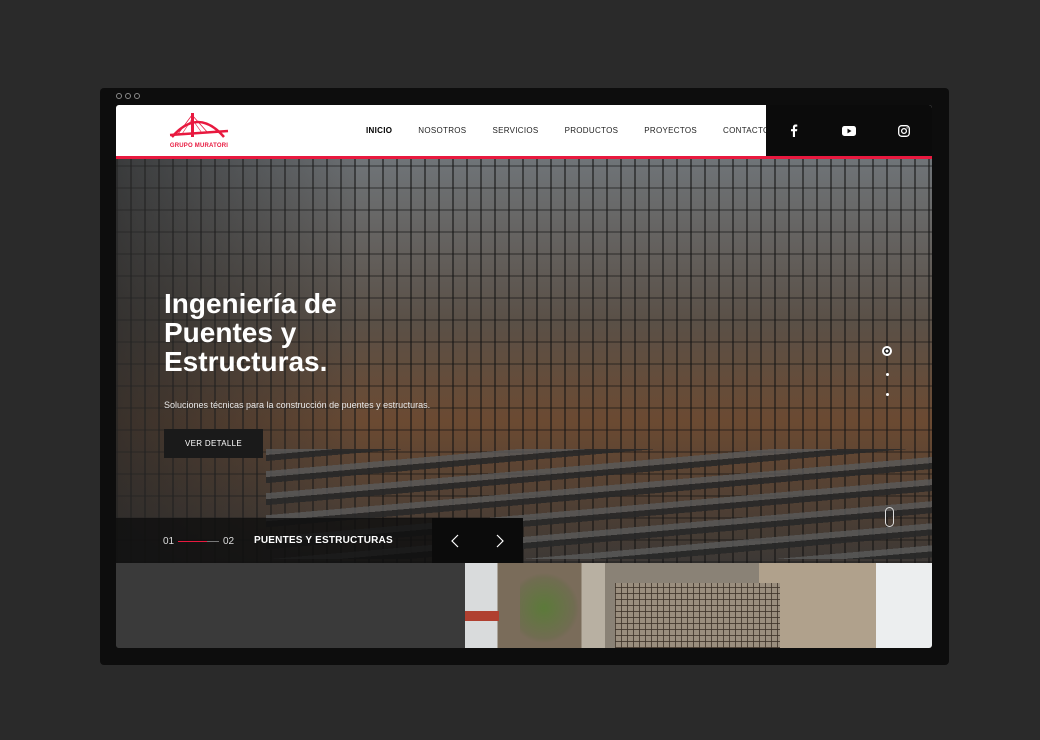 The height and width of the screenshot is (740, 1040). Describe the element at coordinates (199, 146) in the screenshot. I see `logo-text: GRUPO MURATORI` at that location.